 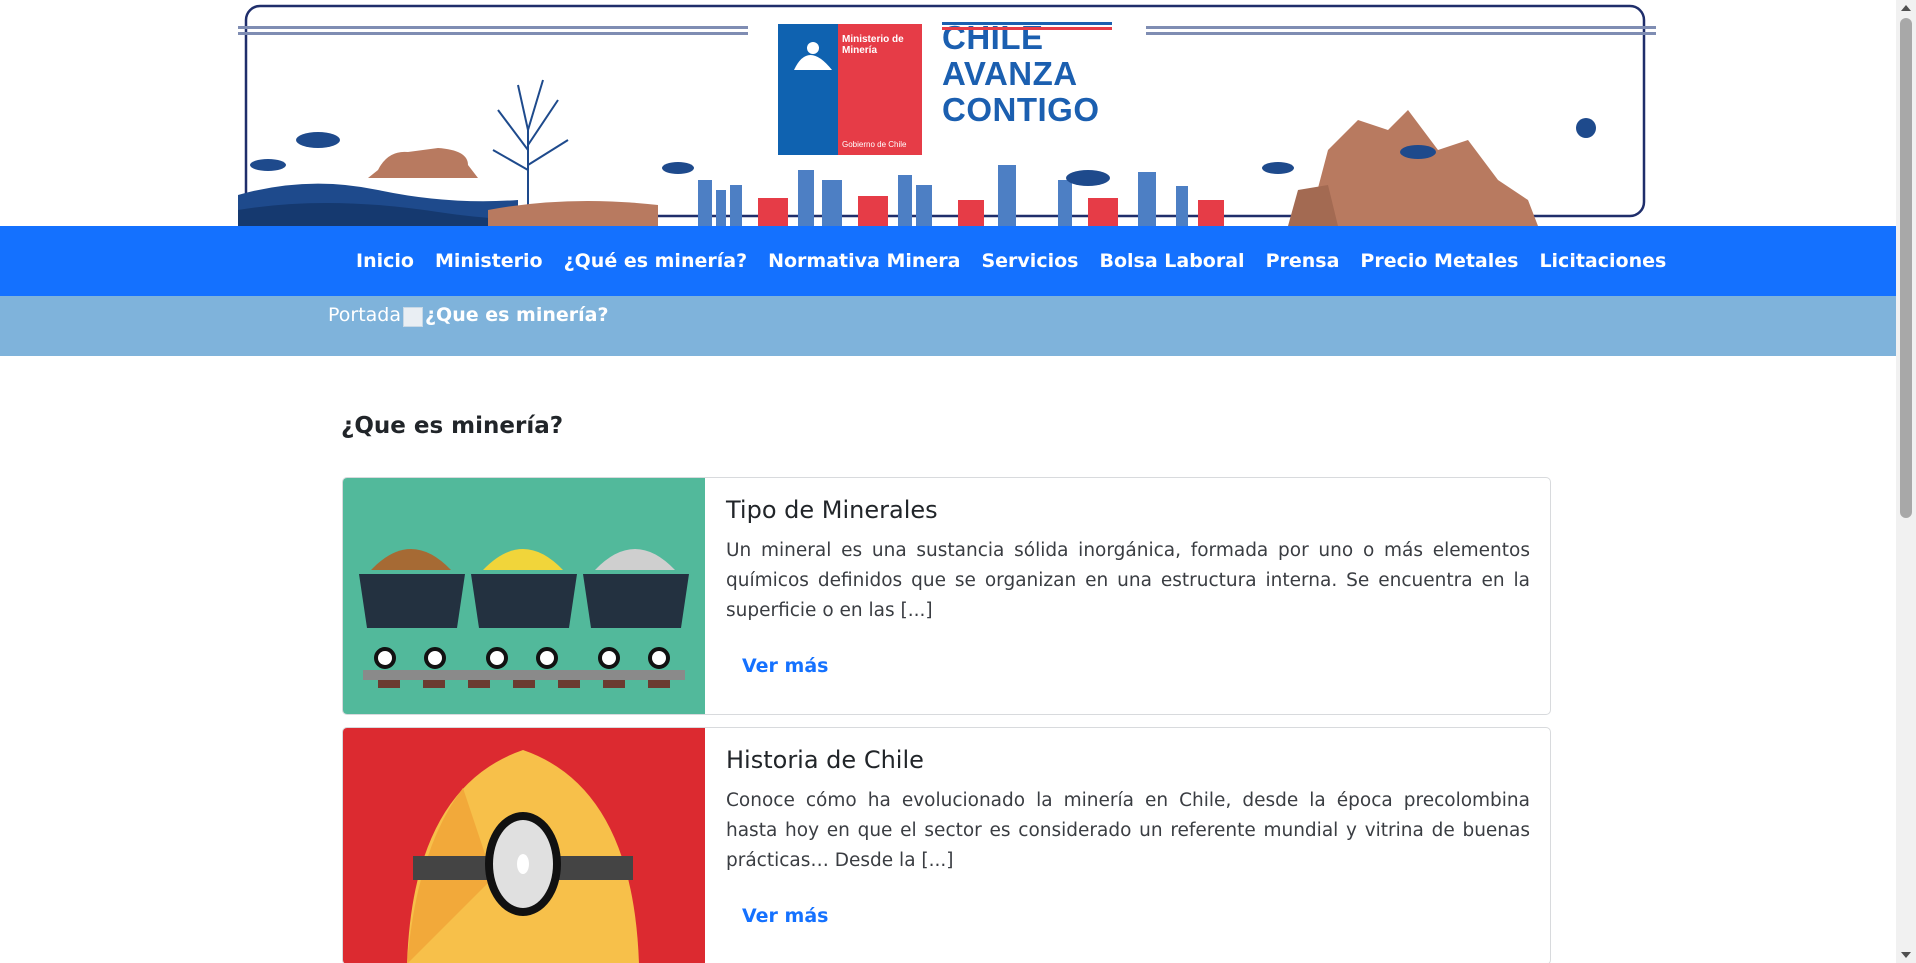 What do you see at coordinates (825, 760) in the screenshot?
I see `card-title: Historia de Chile` at bounding box center [825, 760].